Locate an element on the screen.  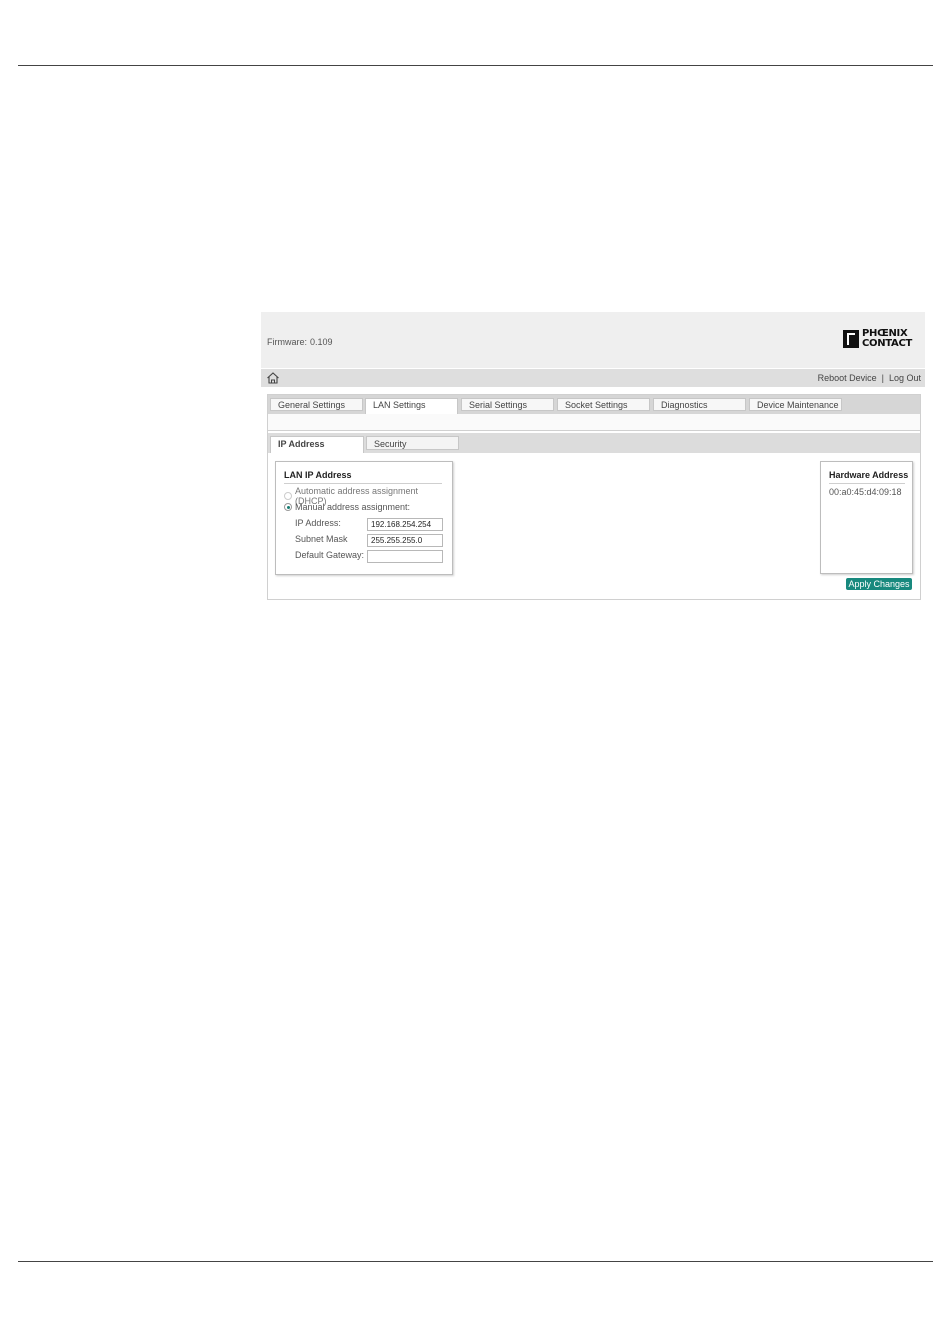
hardware-address-value: 00:a0:45:d4:09:18 is located at coordinates (865, 492).